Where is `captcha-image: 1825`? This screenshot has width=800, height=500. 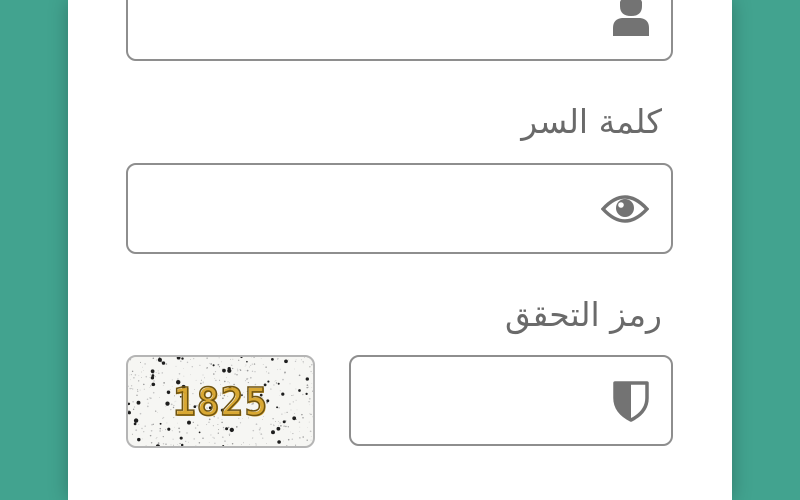 captcha-image: 1825 is located at coordinates (220, 401).